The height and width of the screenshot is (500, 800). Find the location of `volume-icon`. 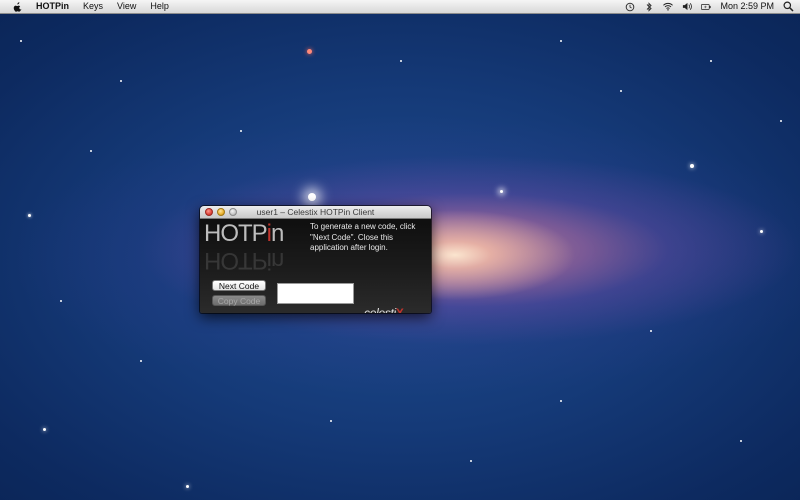

volume-icon is located at coordinates (687, 7).